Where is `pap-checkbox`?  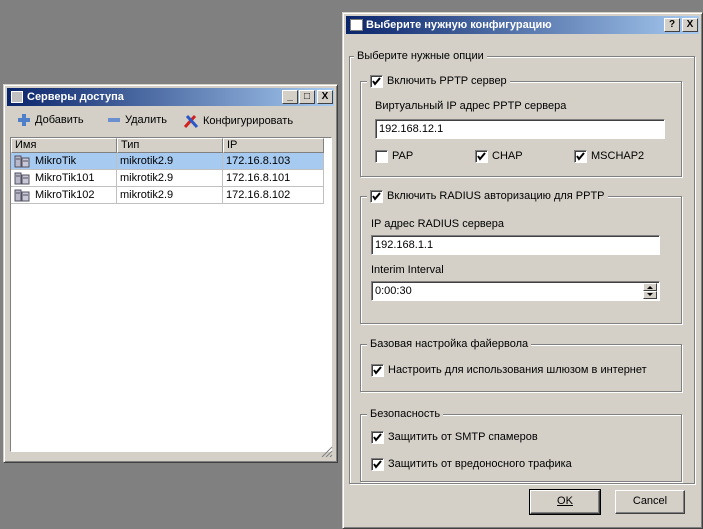 pap-checkbox is located at coordinates (381, 156).